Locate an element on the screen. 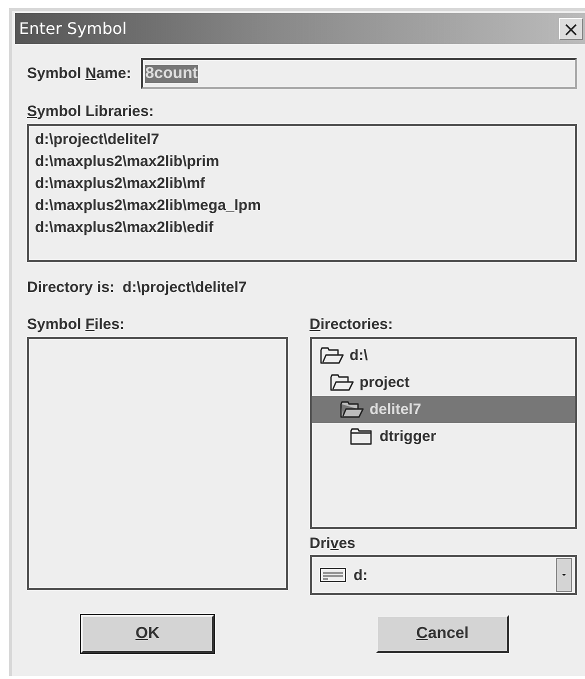 This screenshot has height=679, width=585. list-item: d:\project\delitel7 is located at coordinates (302, 140).